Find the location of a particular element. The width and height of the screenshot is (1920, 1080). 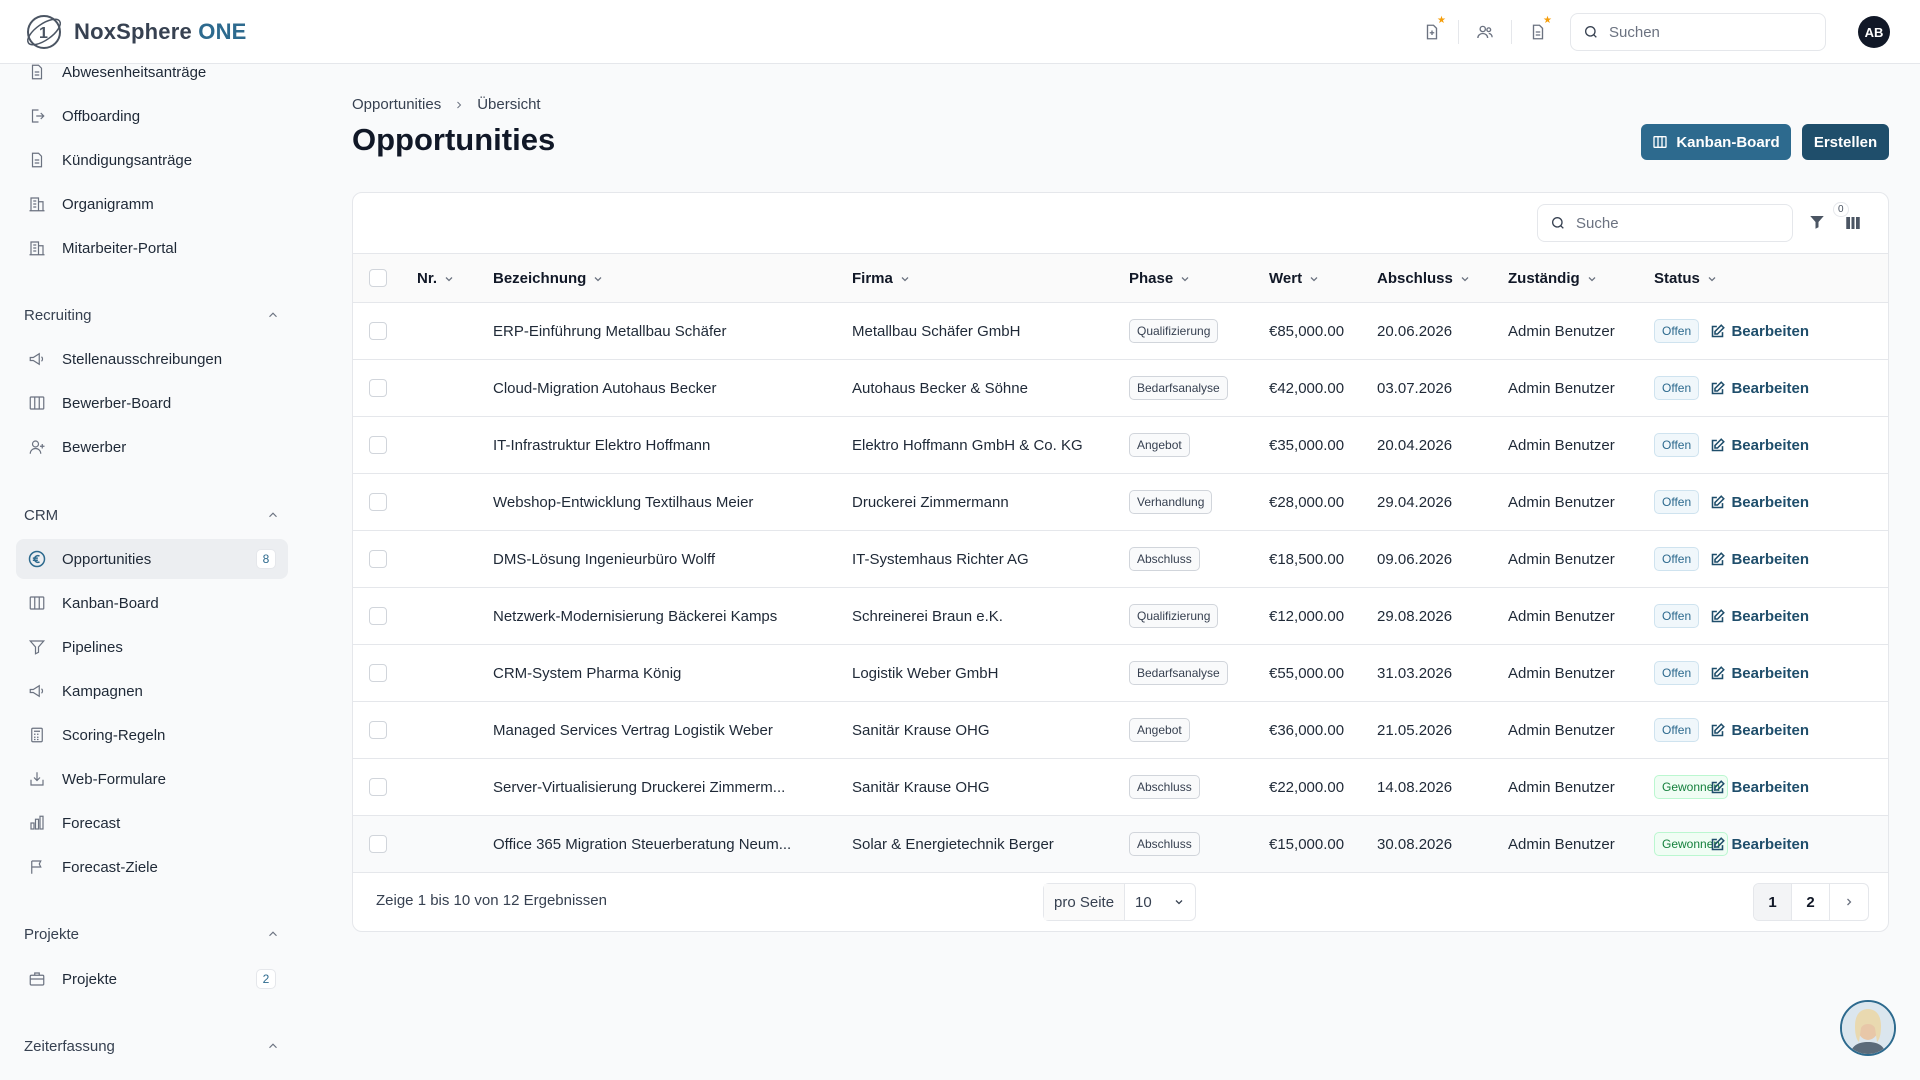

cell-abschluss: 03.07.2026 is located at coordinates (1415, 388).